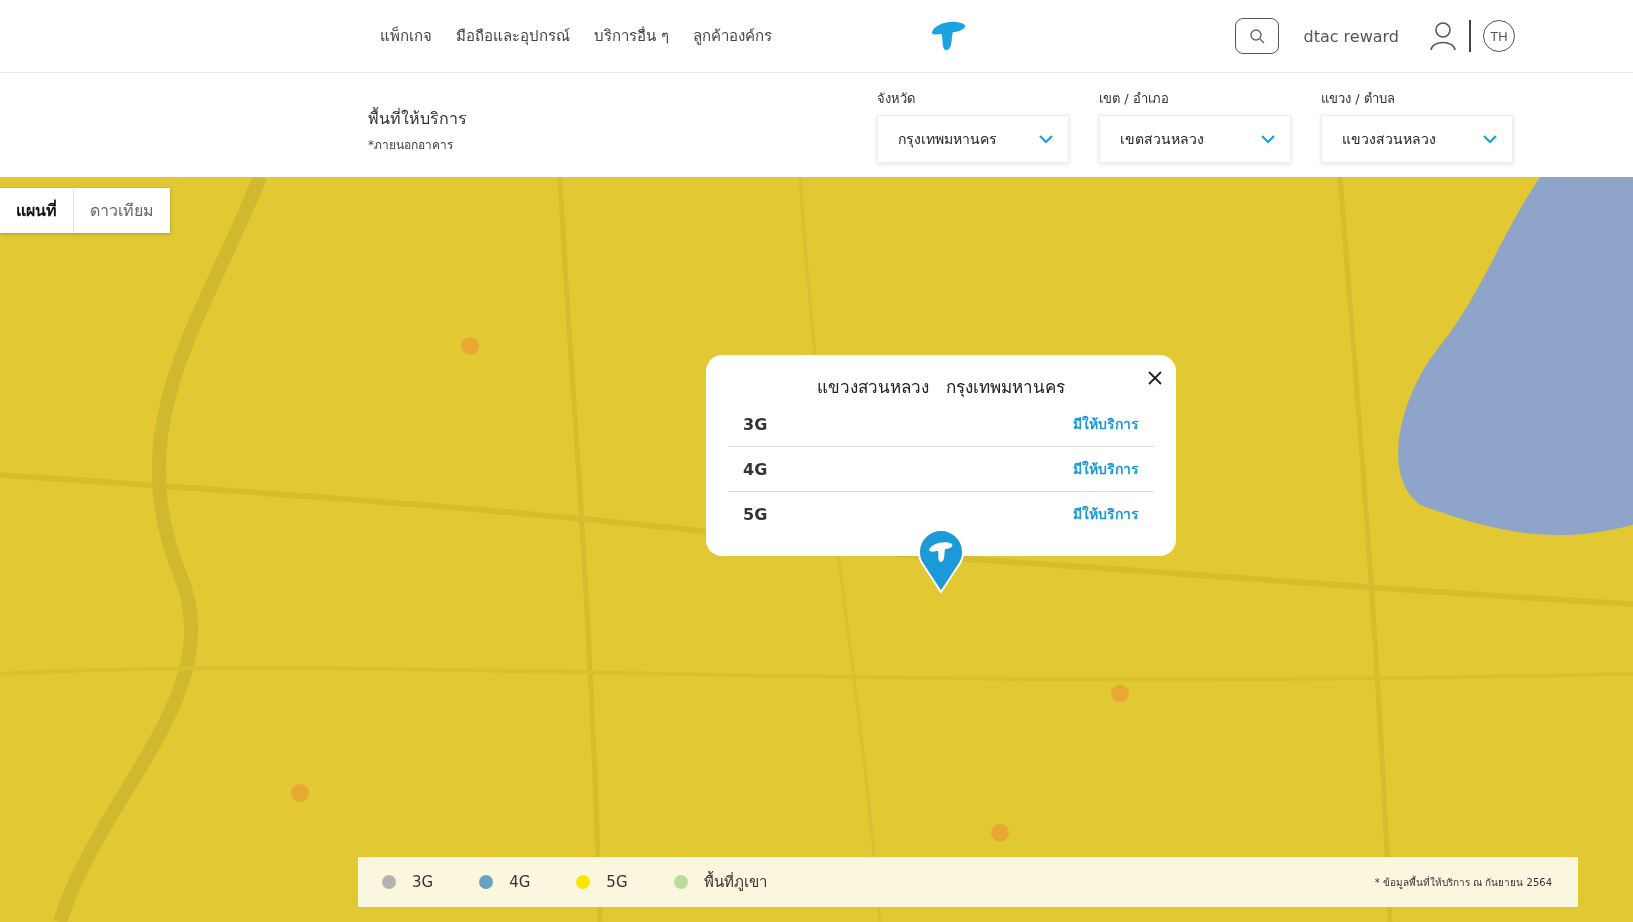 This screenshot has height=922, width=1633. I want to click on dropdown: แขวงสวนหลวง, so click(1417, 138).